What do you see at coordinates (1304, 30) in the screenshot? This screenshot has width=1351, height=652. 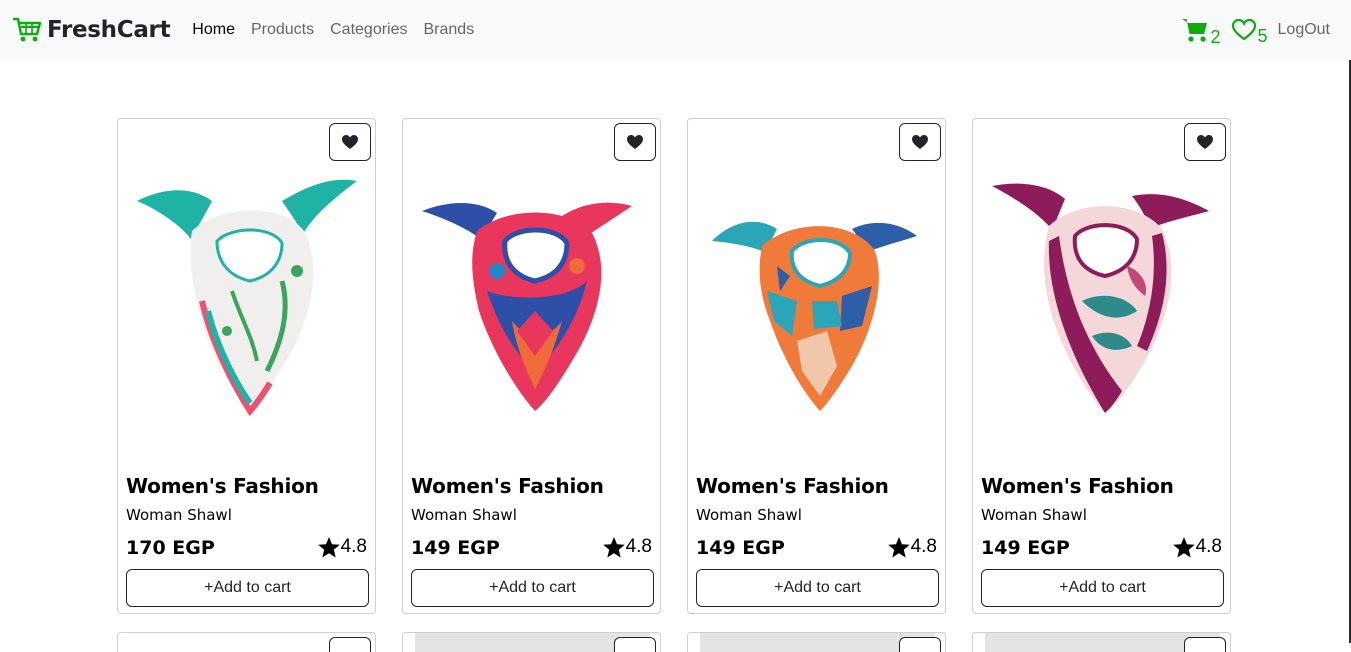 I see `logout-link: LogOut` at bounding box center [1304, 30].